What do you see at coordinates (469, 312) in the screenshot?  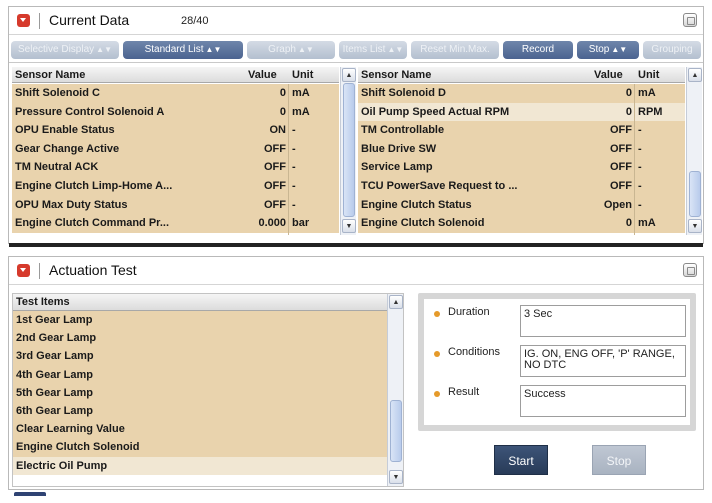 I see `duration-label: Duration` at bounding box center [469, 312].